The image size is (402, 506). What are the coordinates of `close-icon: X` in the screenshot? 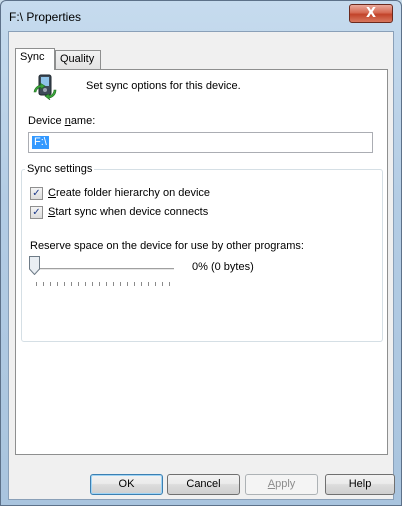 It's located at (371, 13).